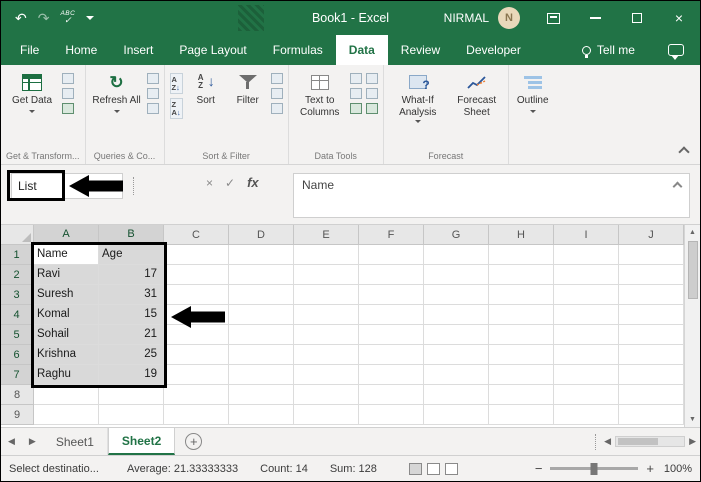  What do you see at coordinates (131, 415) in the screenshot?
I see `cell-B9` at bounding box center [131, 415].